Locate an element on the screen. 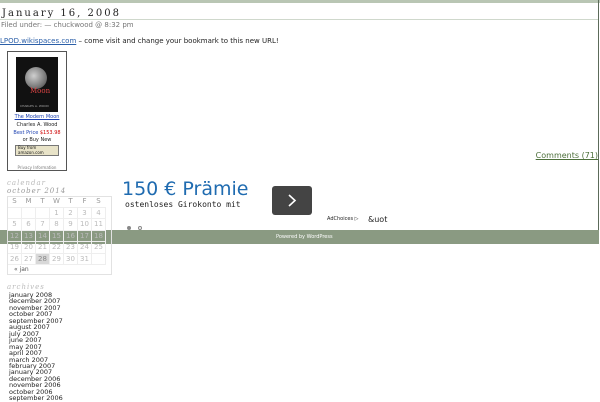 Image resolution: width=600 pixels, height=402 pixels. calendar-weekdays: S M T W T F S is located at coordinates (57, 201).